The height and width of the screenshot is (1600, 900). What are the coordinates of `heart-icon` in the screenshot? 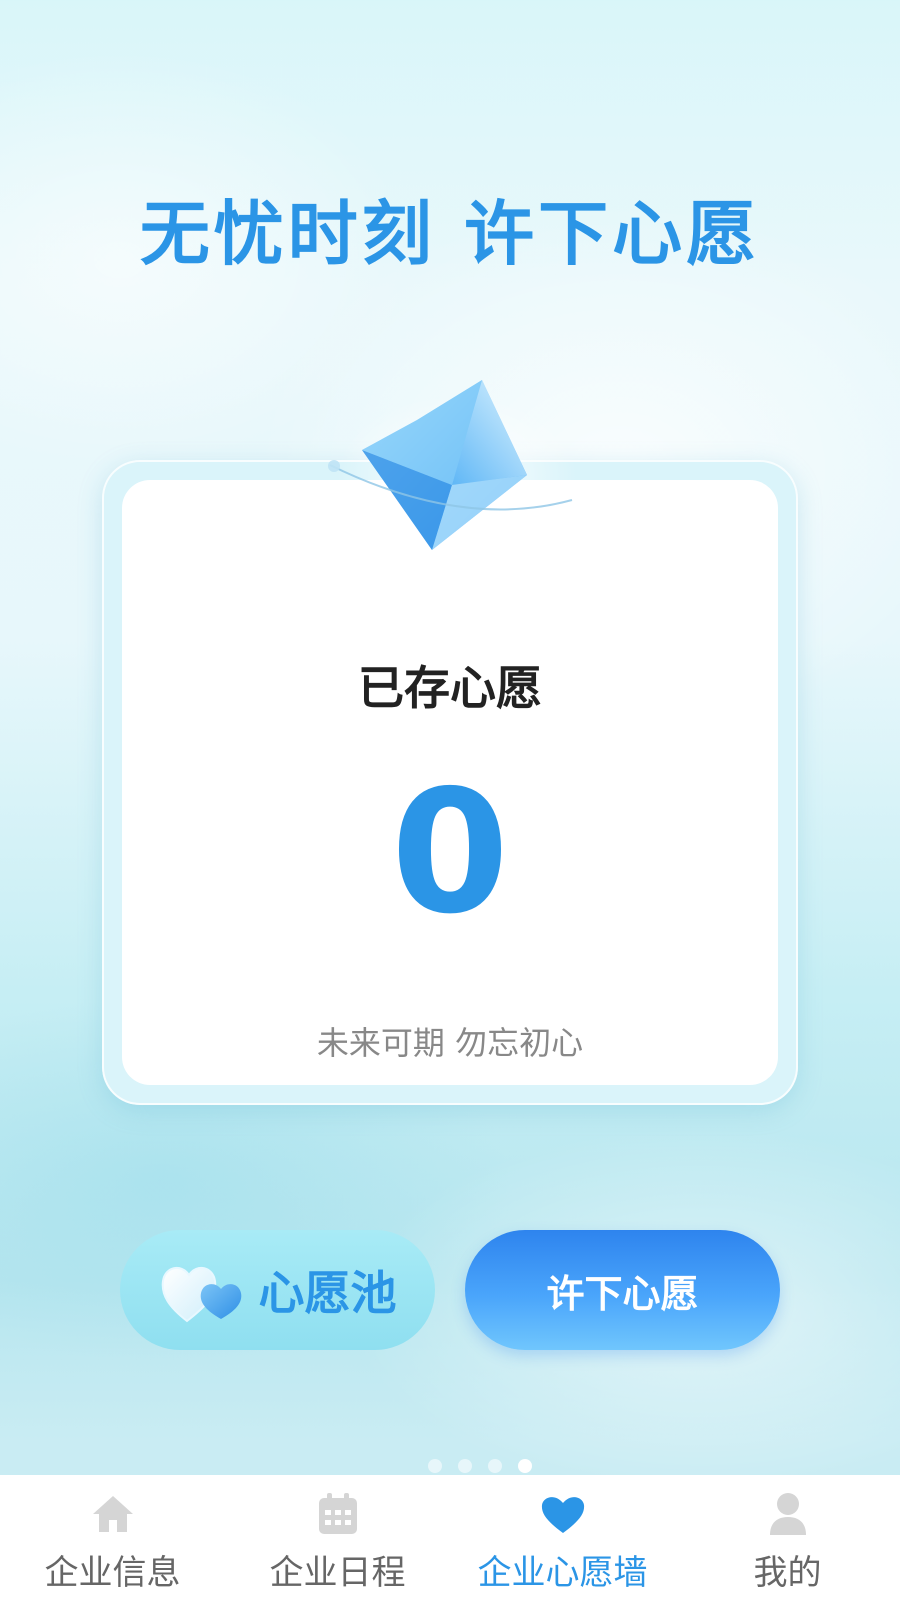 It's located at (563, 1514).